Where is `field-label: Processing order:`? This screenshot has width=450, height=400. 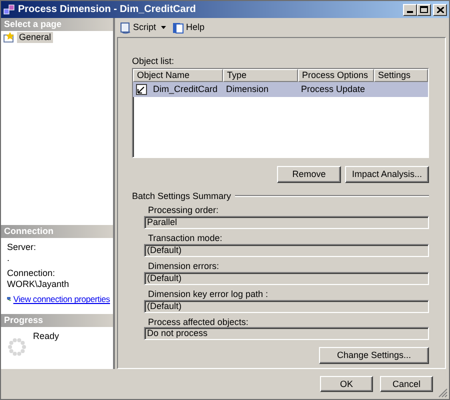
field-label: Processing order: is located at coordinates (183, 210).